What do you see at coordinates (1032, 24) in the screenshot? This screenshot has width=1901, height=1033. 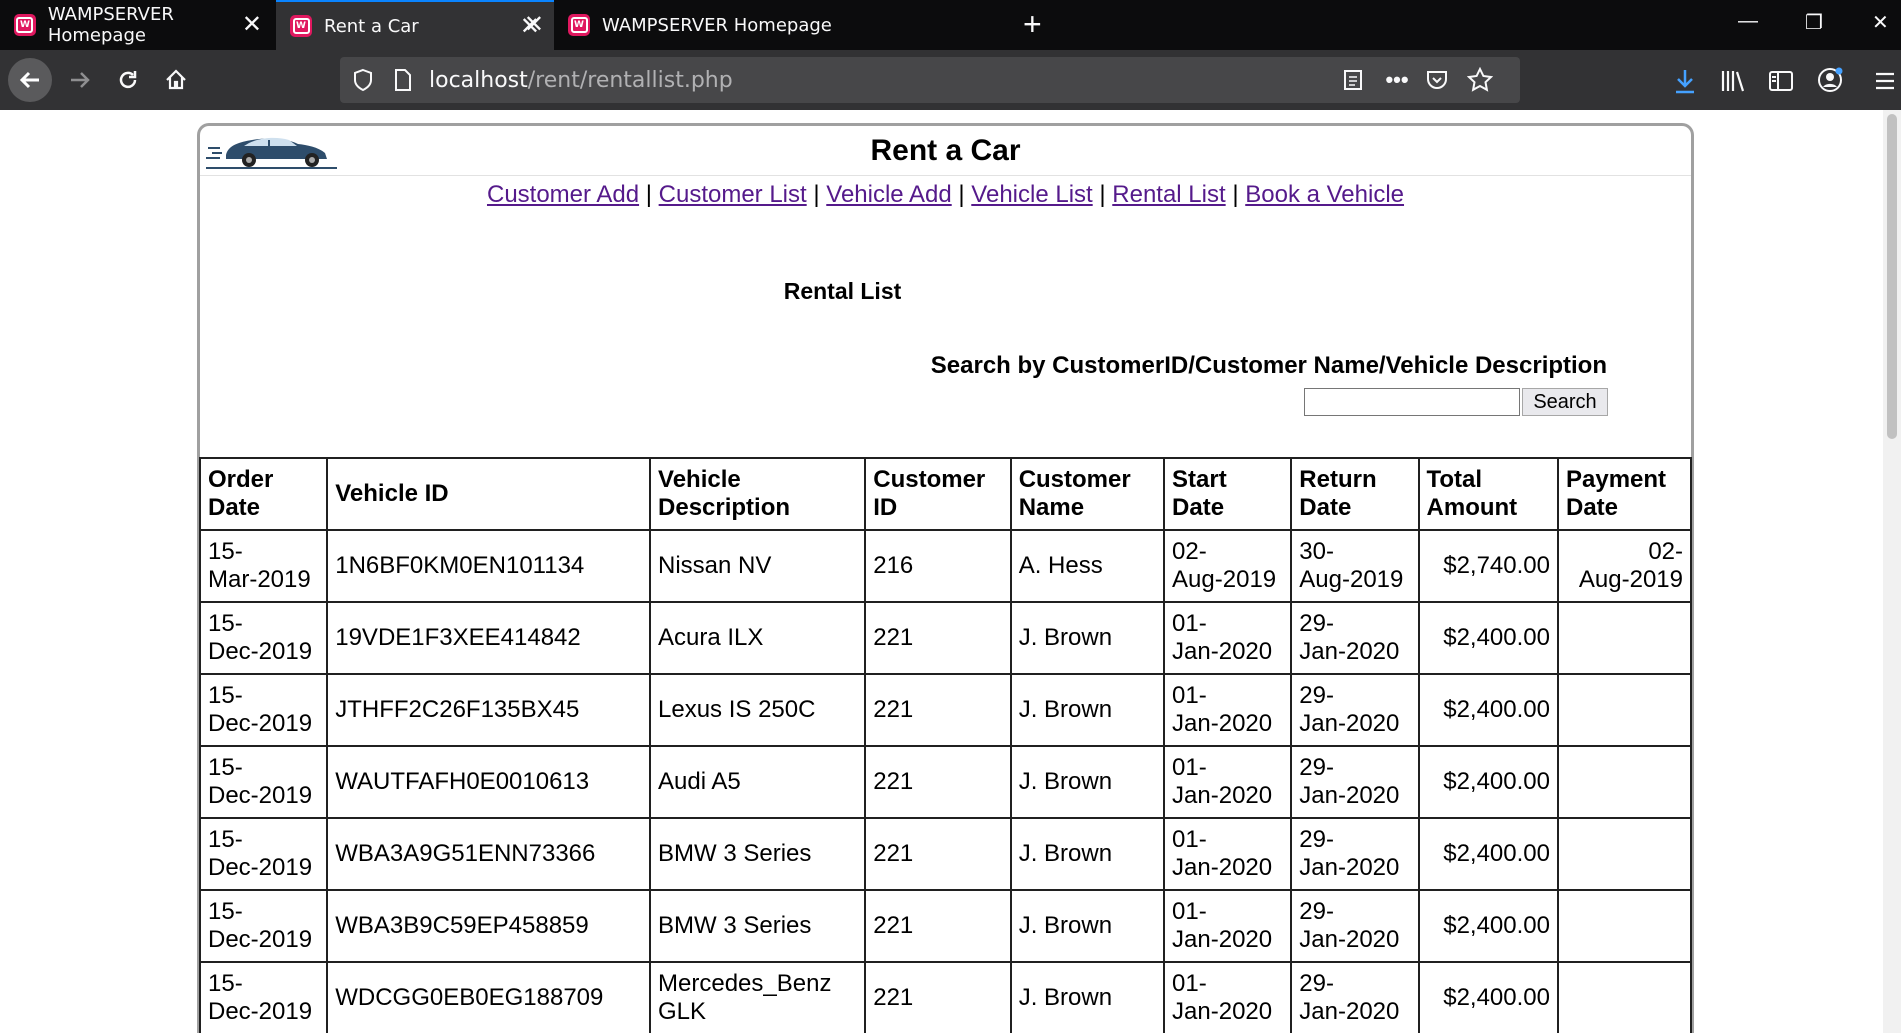 I see `plus-icon: +` at bounding box center [1032, 24].